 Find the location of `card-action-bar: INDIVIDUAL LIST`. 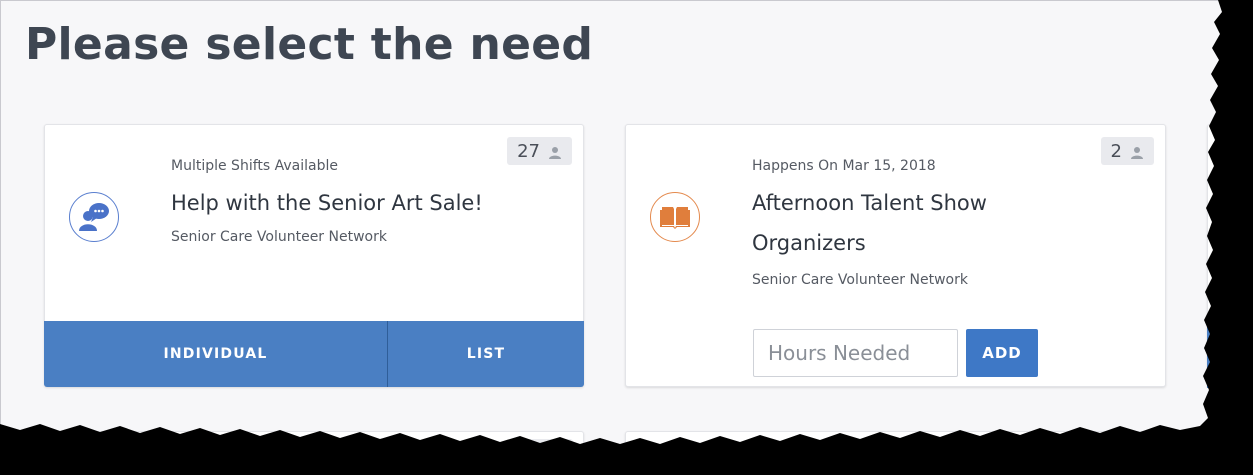

card-action-bar: INDIVIDUAL LIST is located at coordinates (314, 354).